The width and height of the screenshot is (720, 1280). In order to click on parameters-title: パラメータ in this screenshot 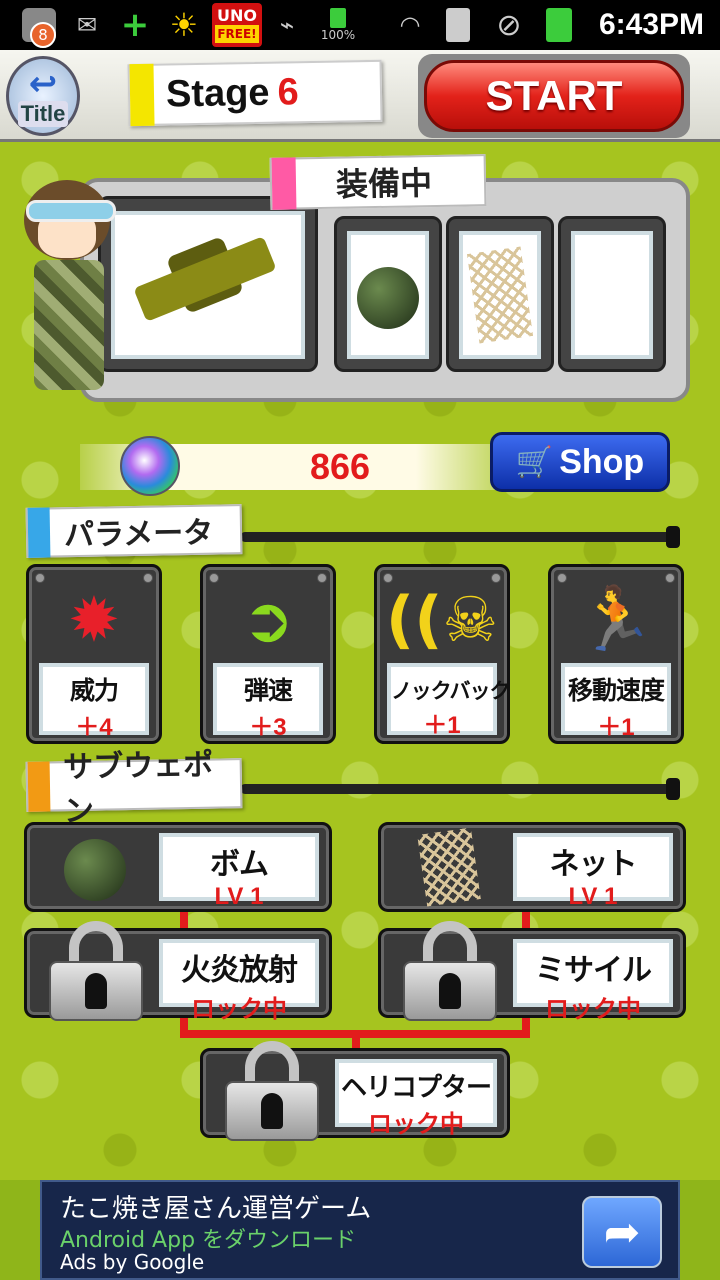, I will do `click(134, 531)`.